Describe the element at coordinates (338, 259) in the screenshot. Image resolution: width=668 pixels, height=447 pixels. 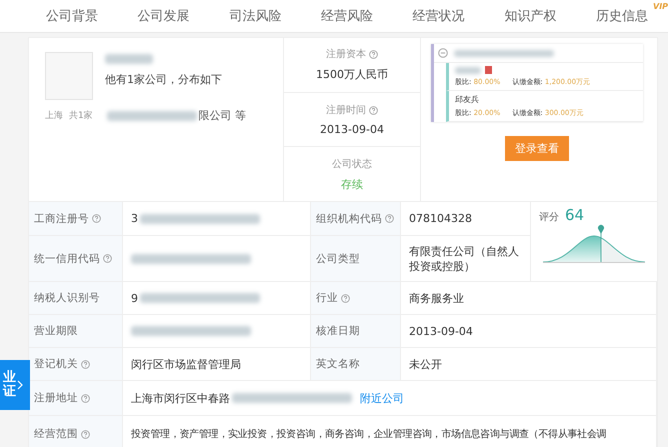
I see `field-label: 公司类型` at that location.